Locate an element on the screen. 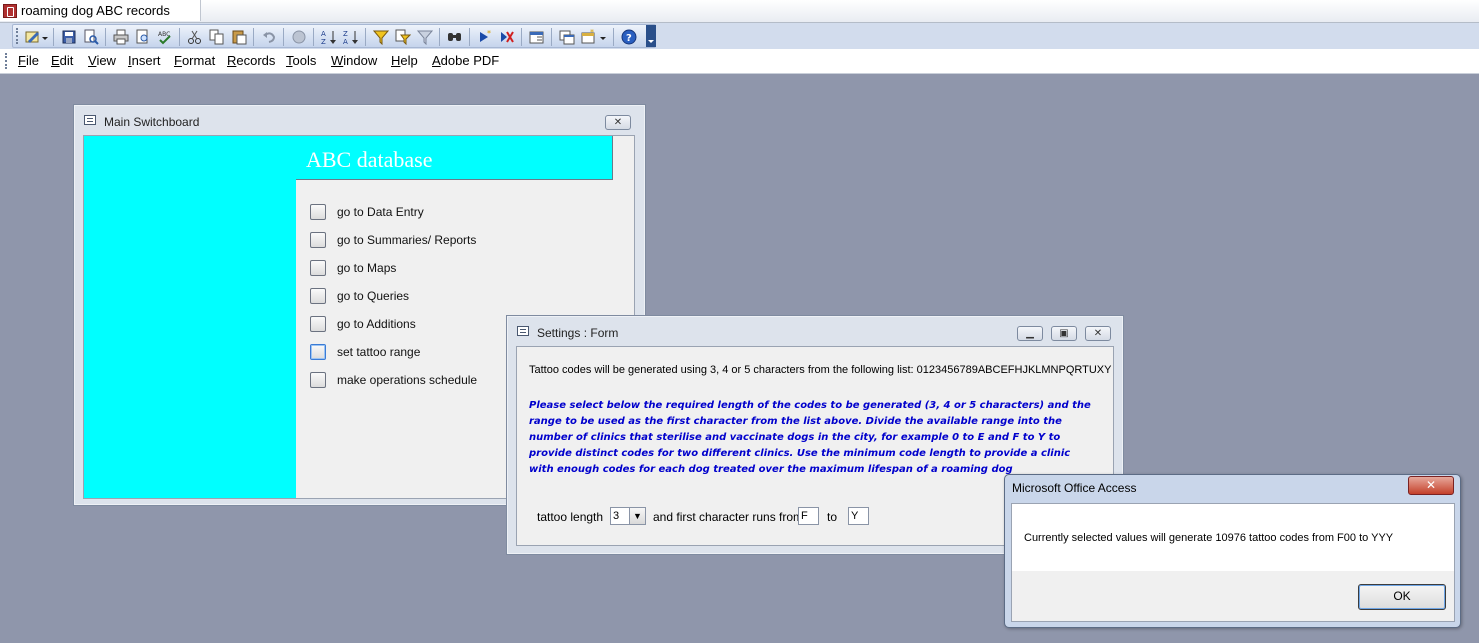 The width and height of the screenshot is (1479, 643). apply-filter-icon is located at coordinates (425, 37).